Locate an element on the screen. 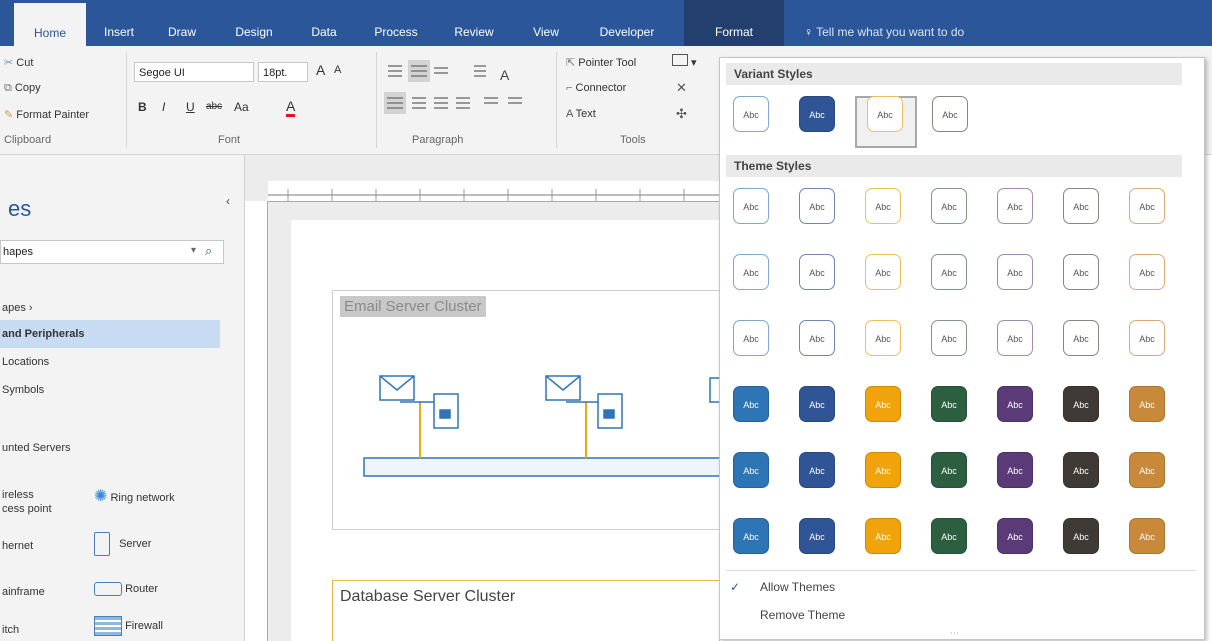 The height and width of the screenshot is (641, 1212). copy-button: ⧉ Copy is located at coordinates (22, 88).